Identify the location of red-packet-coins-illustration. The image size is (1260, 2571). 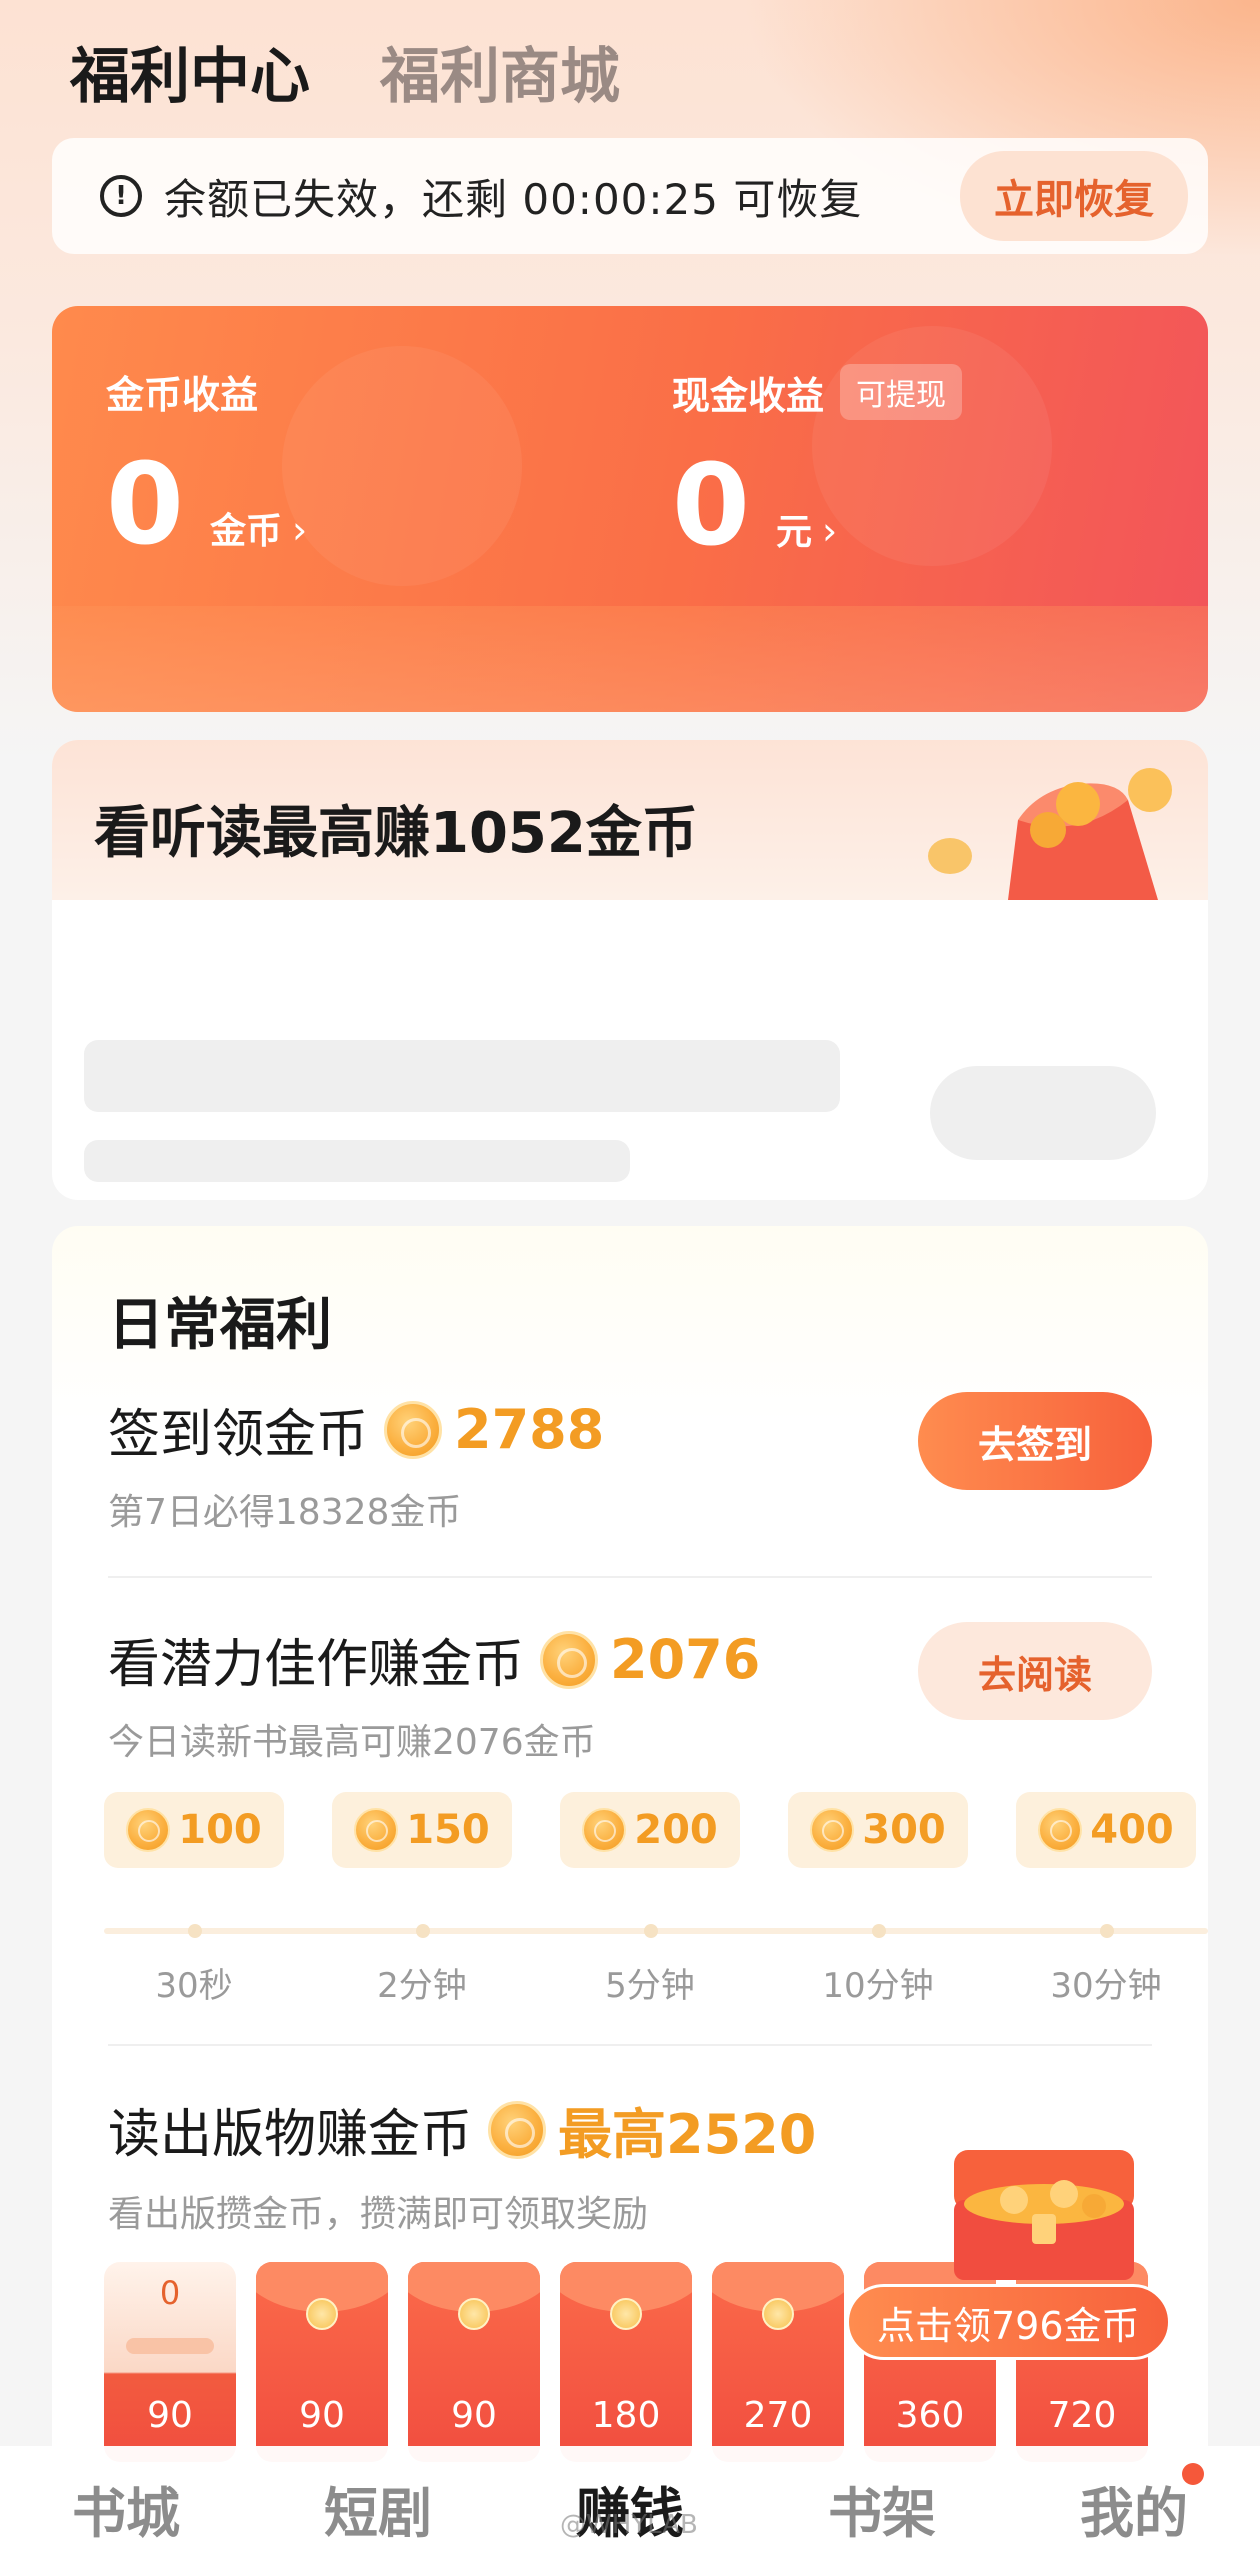
(1050, 834).